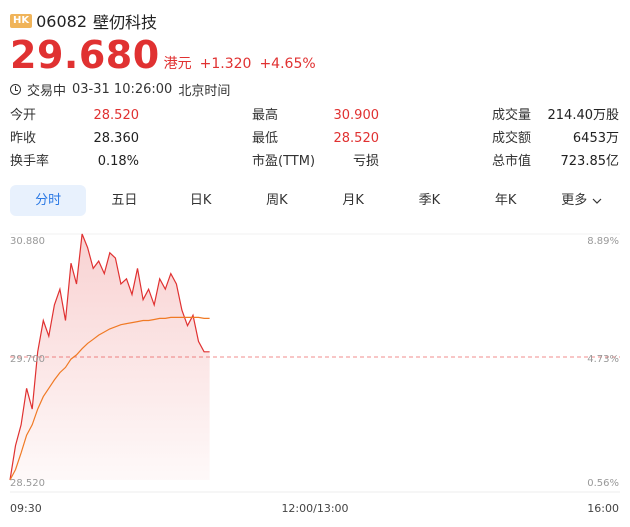 The width and height of the screenshot is (630, 527). I want to click on tab-five-day: 五日, so click(124, 200).